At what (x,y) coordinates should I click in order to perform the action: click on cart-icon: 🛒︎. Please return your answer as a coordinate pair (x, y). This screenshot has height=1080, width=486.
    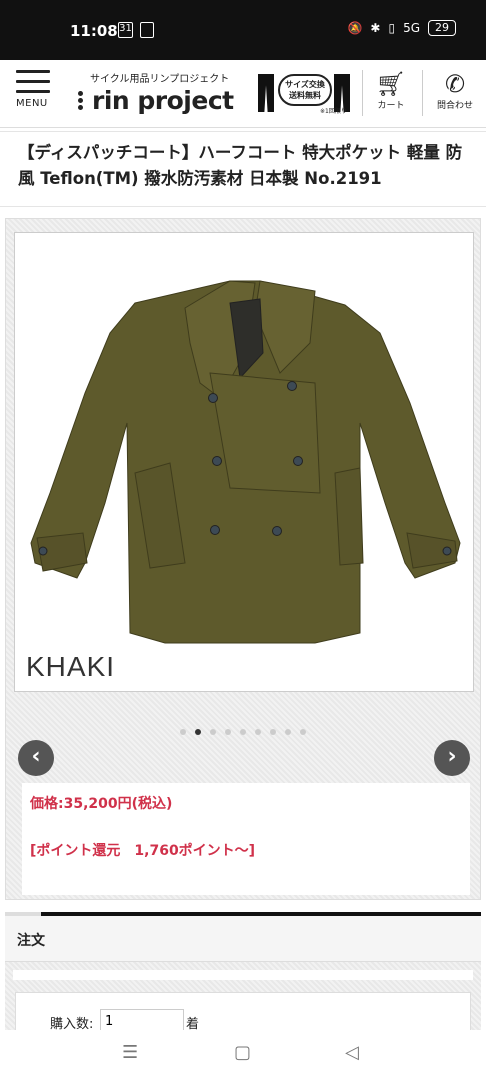
    Looking at the image, I should click on (391, 84).